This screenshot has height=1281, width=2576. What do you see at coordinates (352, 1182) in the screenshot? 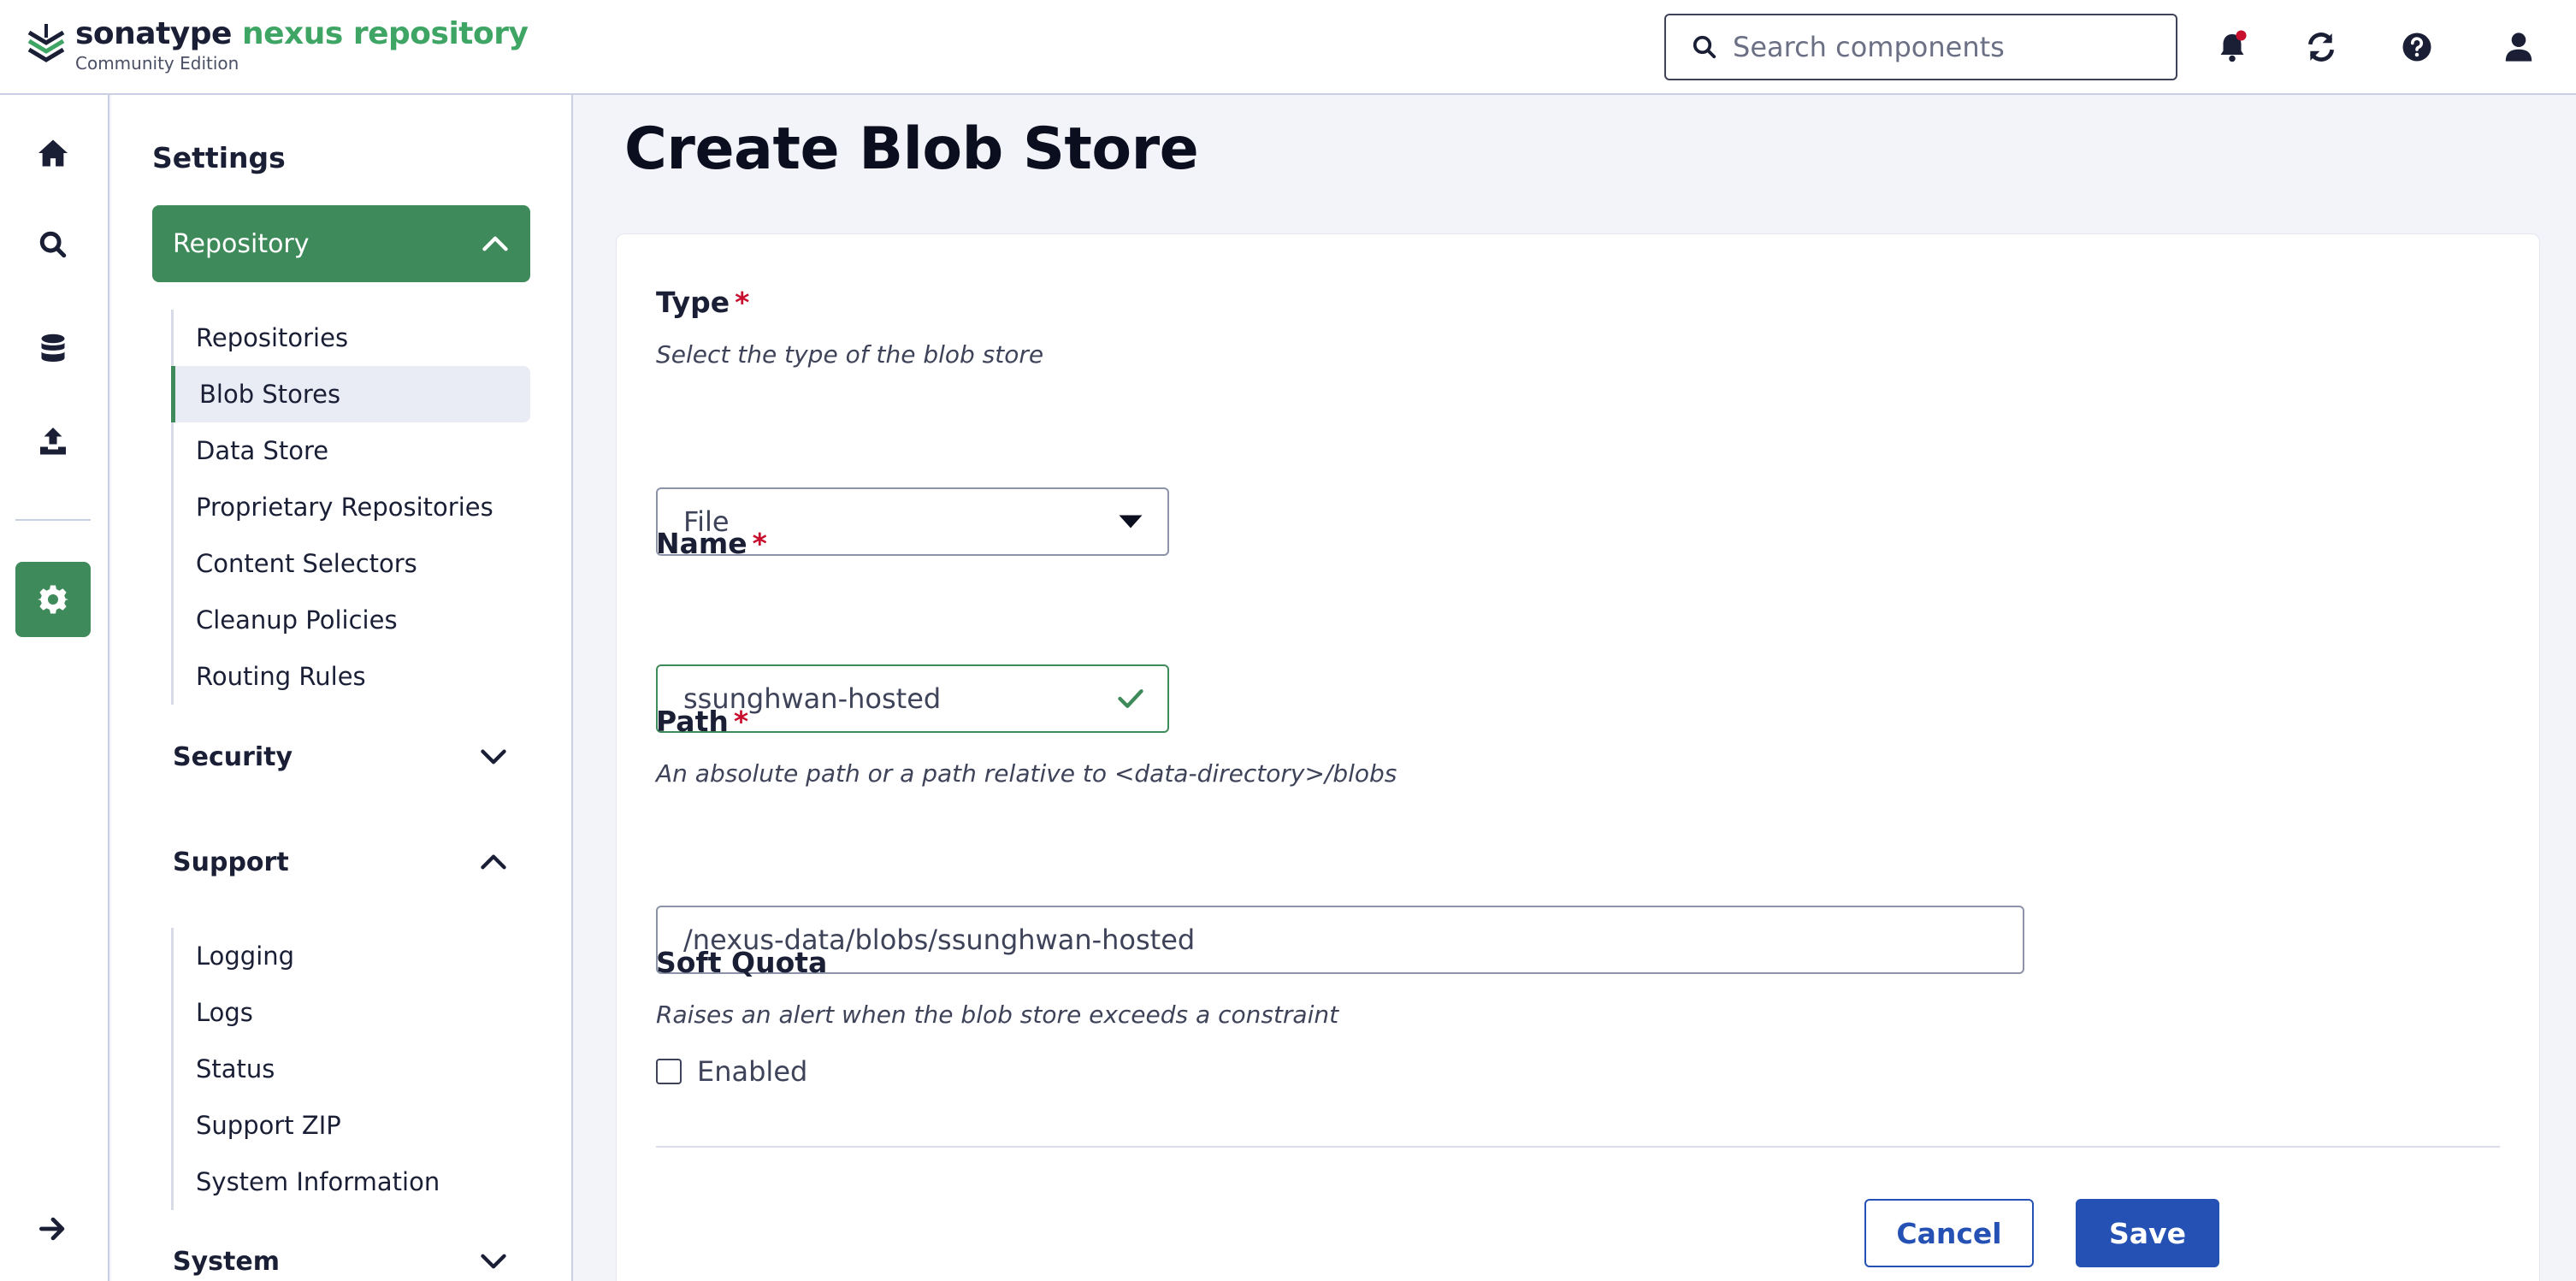
I see `sidebar-item-system-information: System Information` at bounding box center [352, 1182].